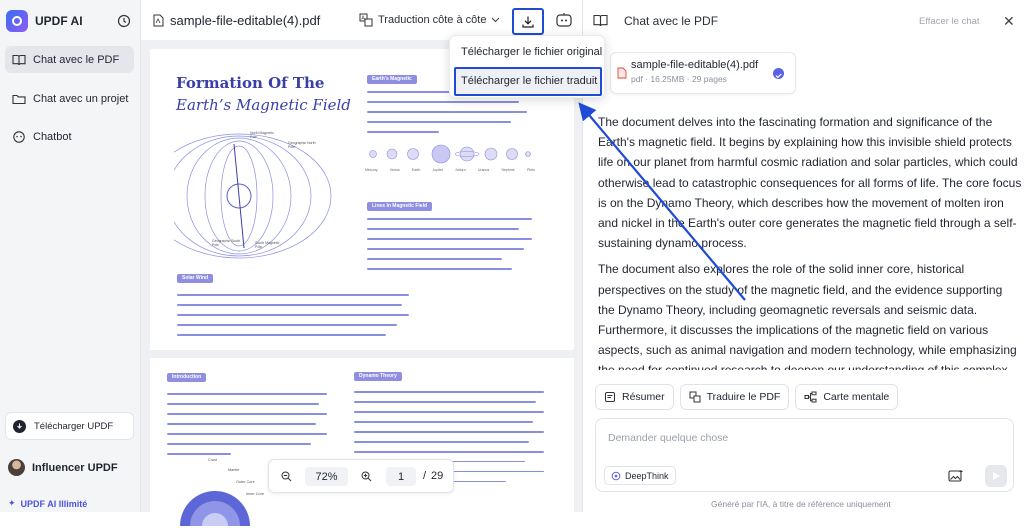 This screenshot has height=528, width=1024. I want to click on sidebar-item-chat-project: Chat avec un projet, so click(69, 98).